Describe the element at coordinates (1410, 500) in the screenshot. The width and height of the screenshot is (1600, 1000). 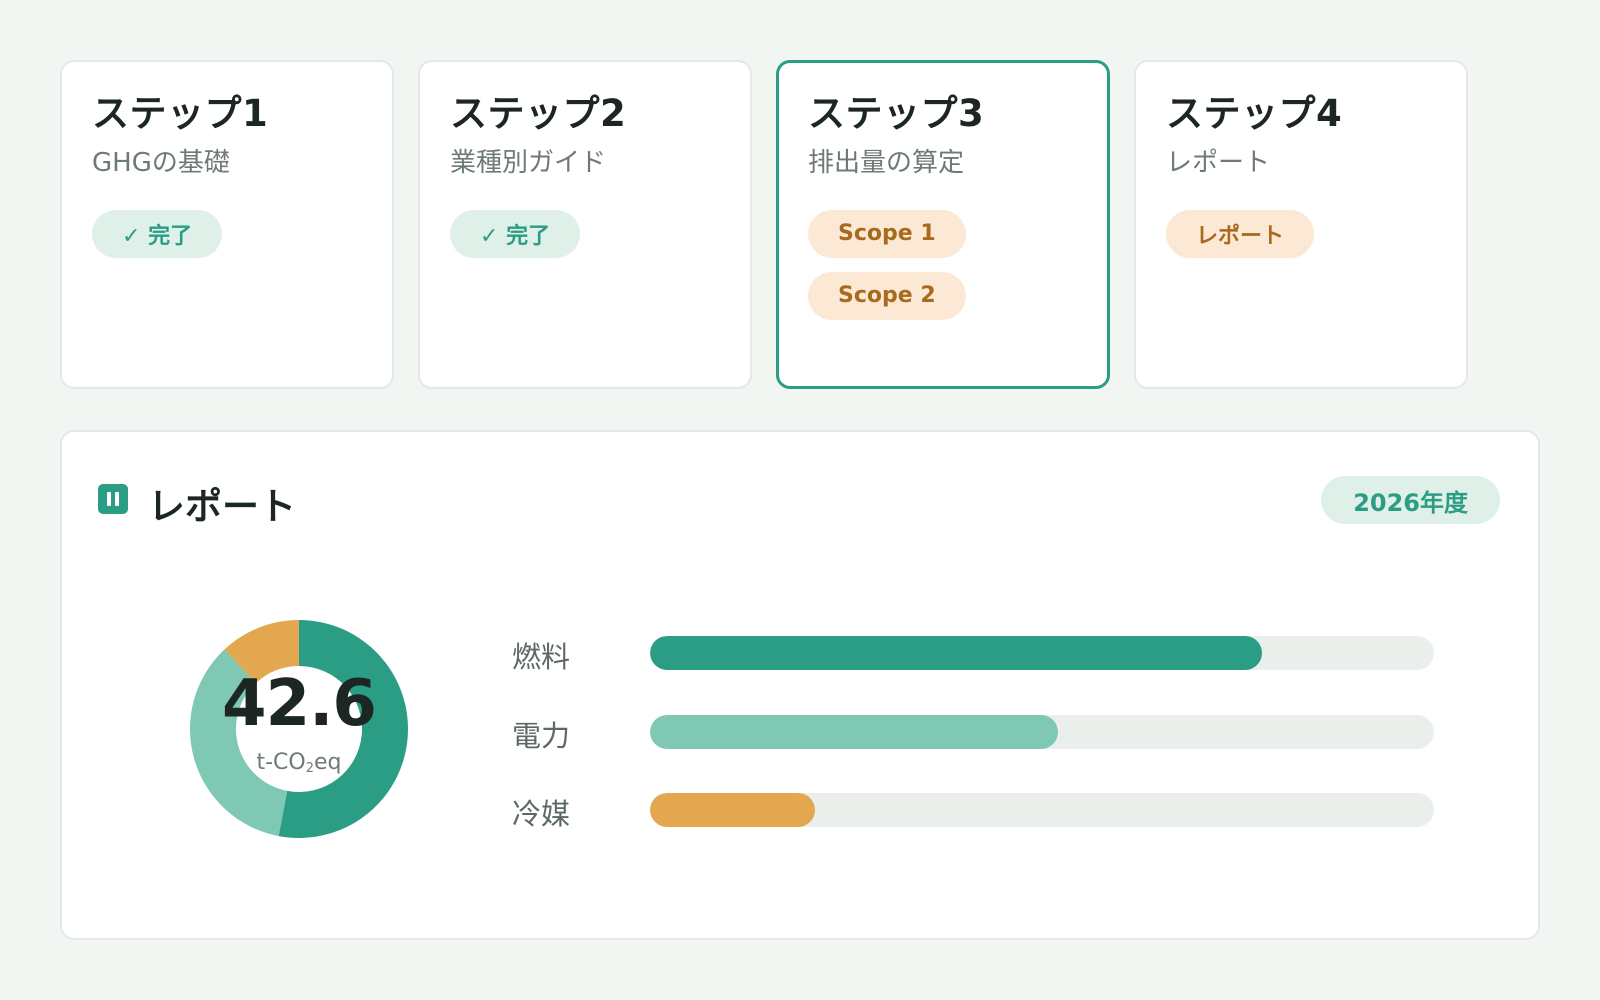
I see `year-badge: 2026年度` at that location.